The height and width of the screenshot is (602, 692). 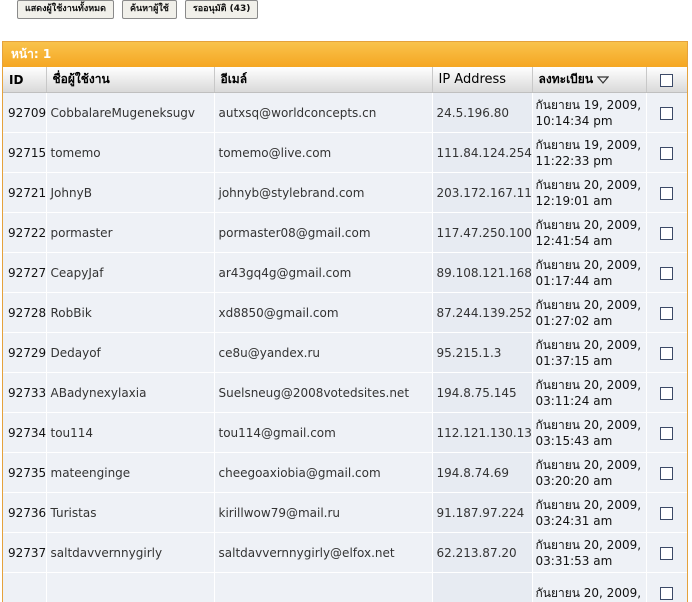 I want to click on member-id: 92735, so click(x=24, y=473).